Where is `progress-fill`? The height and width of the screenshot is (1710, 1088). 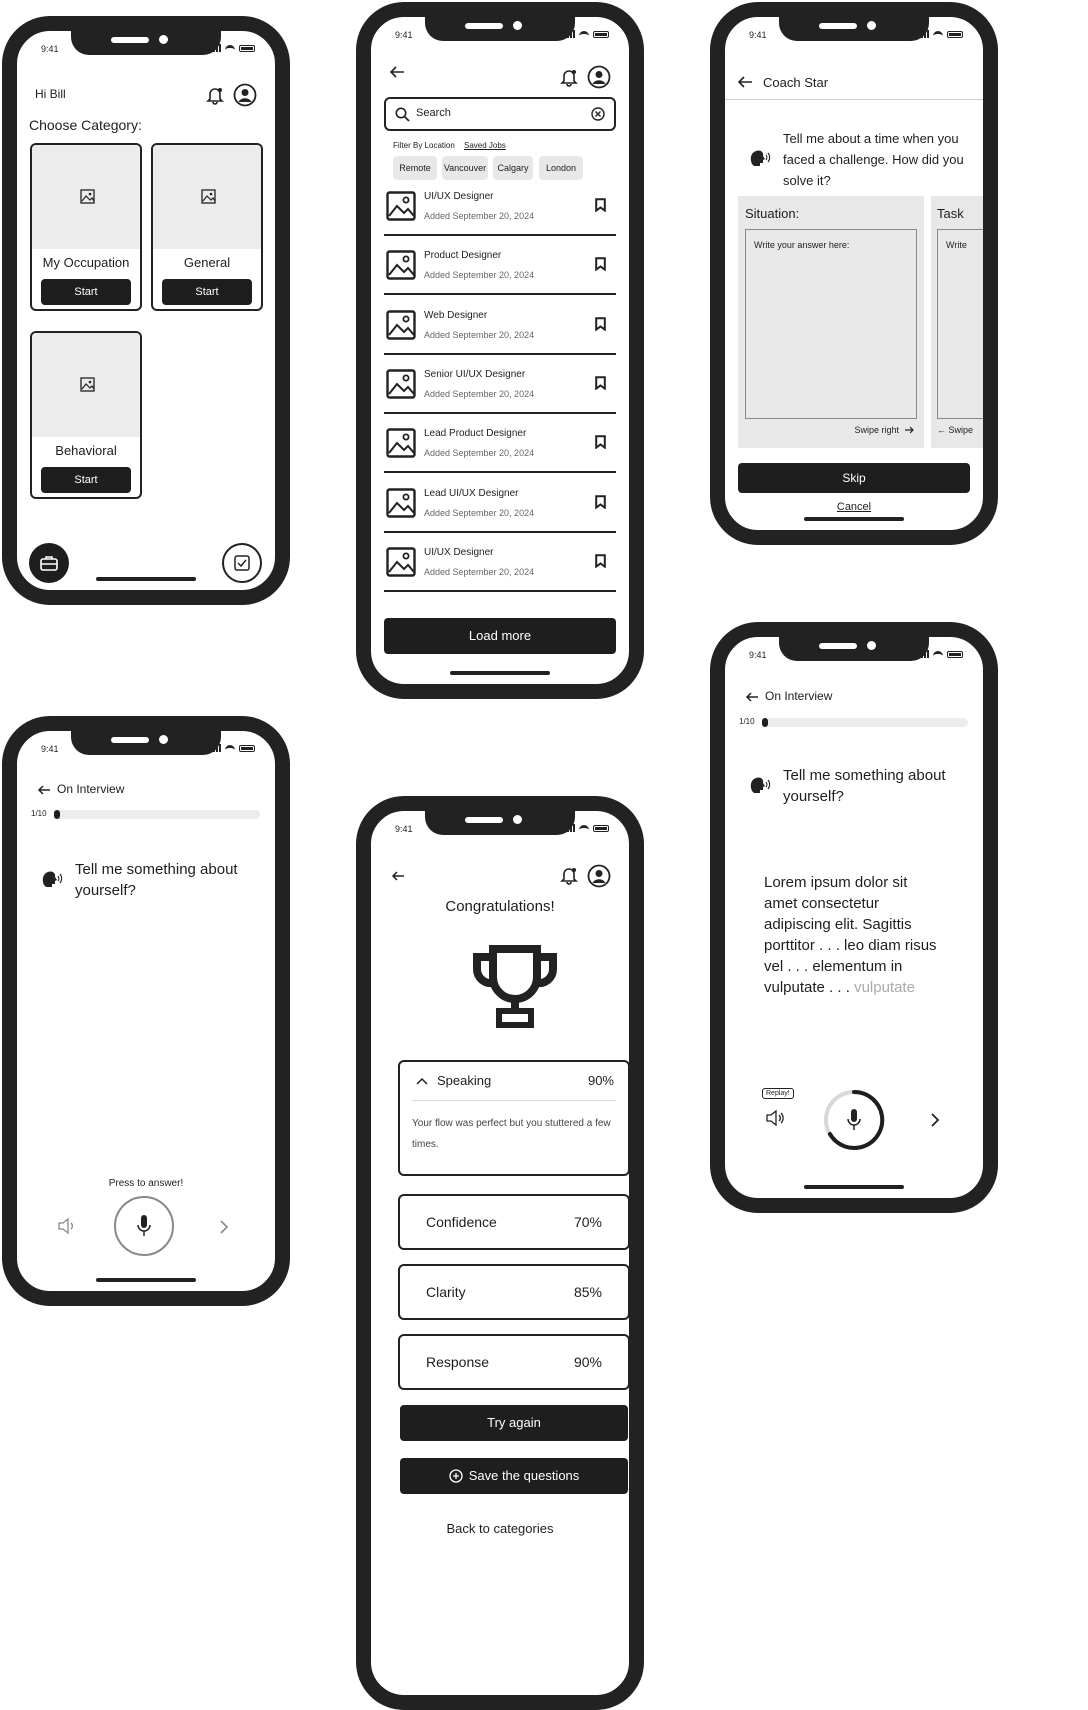
progress-fill is located at coordinates (765, 722).